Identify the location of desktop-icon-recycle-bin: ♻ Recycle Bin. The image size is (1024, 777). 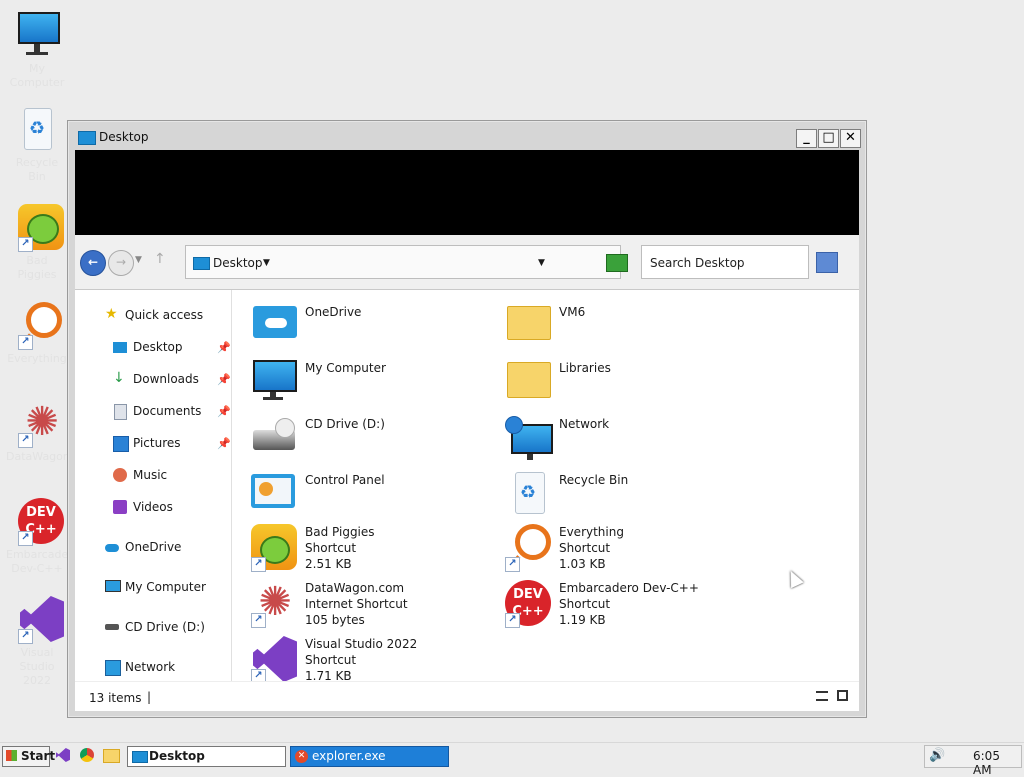
(37, 144).